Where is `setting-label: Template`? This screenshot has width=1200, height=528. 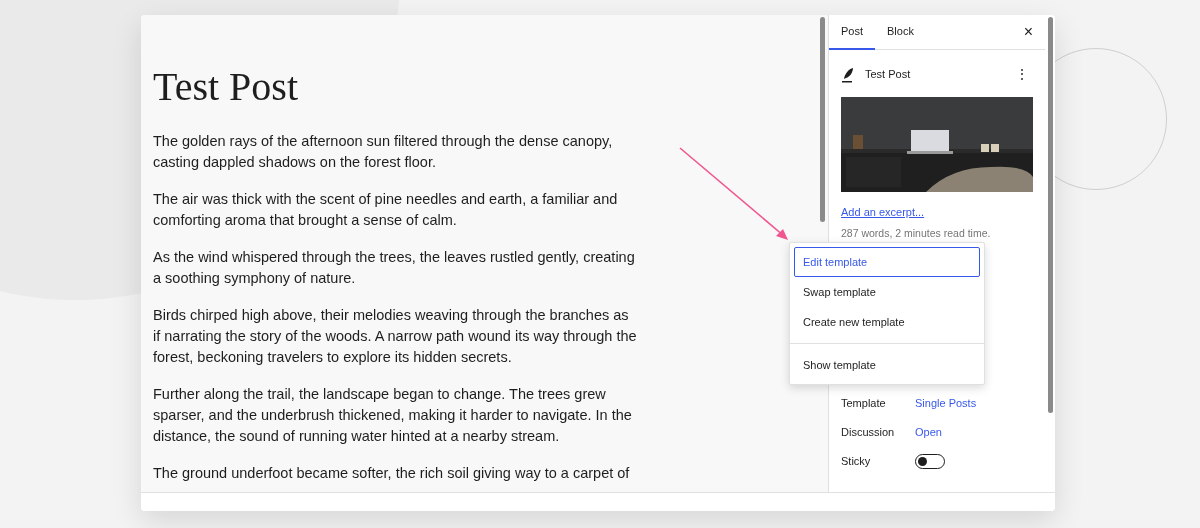 setting-label: Template is located at coordinates (864, 403).